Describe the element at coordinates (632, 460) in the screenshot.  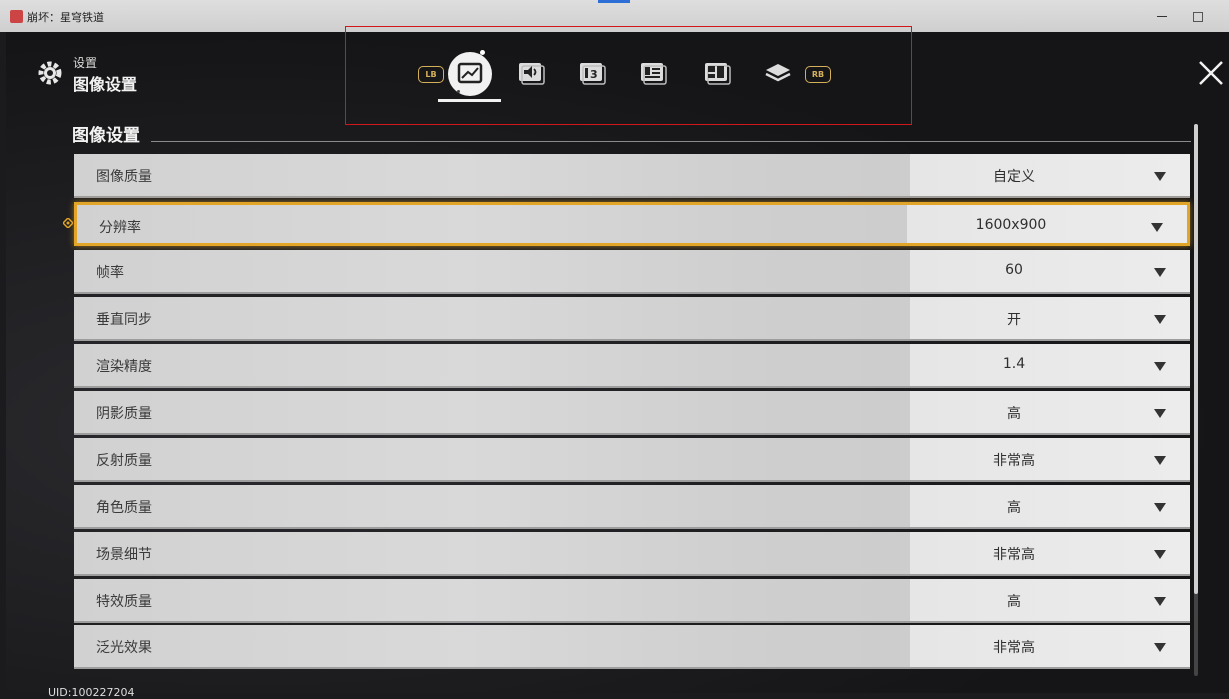
I see `setting-row-reflection-quality: 反射质量 非常高` at that location.